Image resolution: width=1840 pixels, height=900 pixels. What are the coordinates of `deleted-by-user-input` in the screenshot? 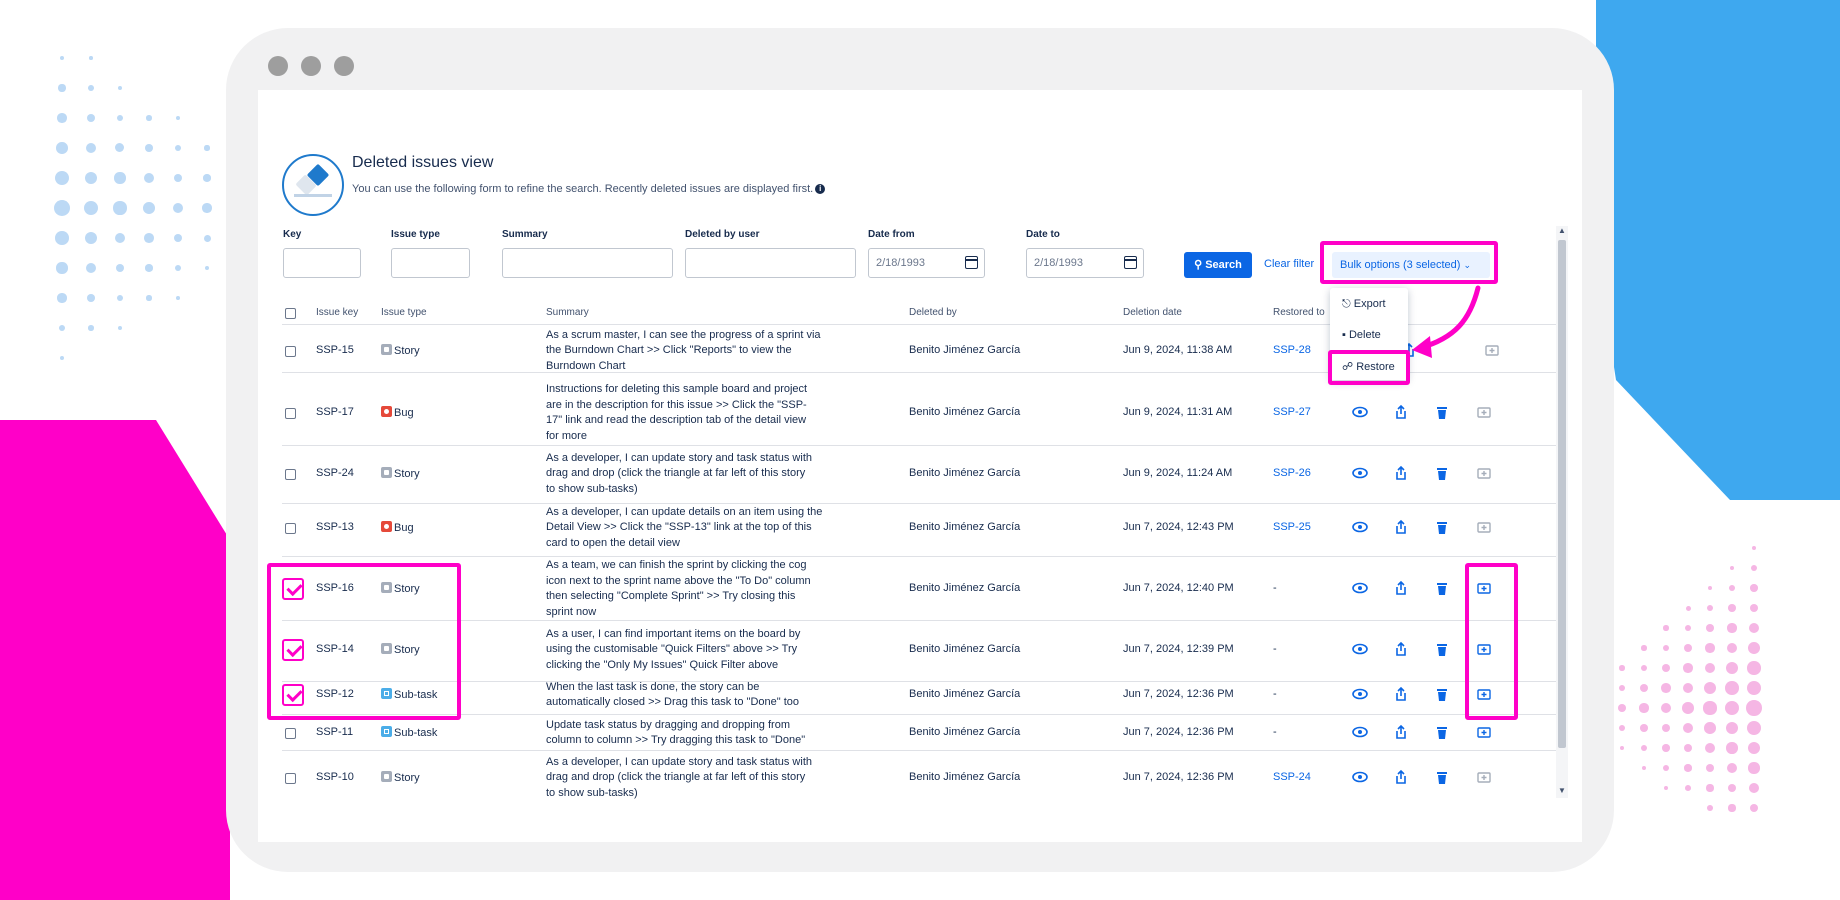 It's located at (770, 263).